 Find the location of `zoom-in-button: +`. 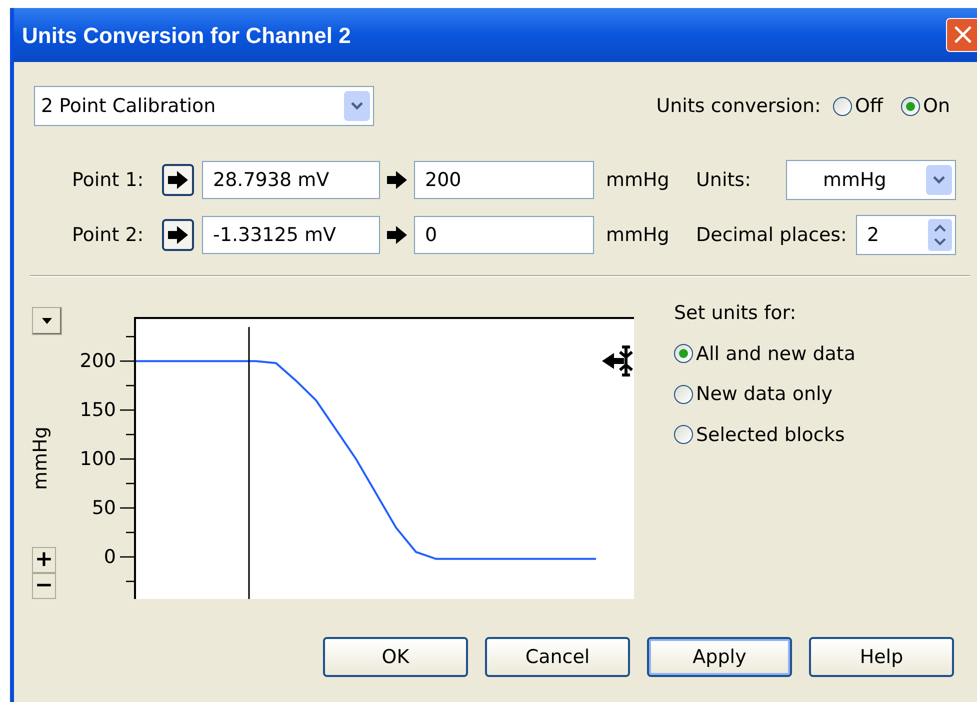

zoom-in-button: + is located at coordinates (44, 560).